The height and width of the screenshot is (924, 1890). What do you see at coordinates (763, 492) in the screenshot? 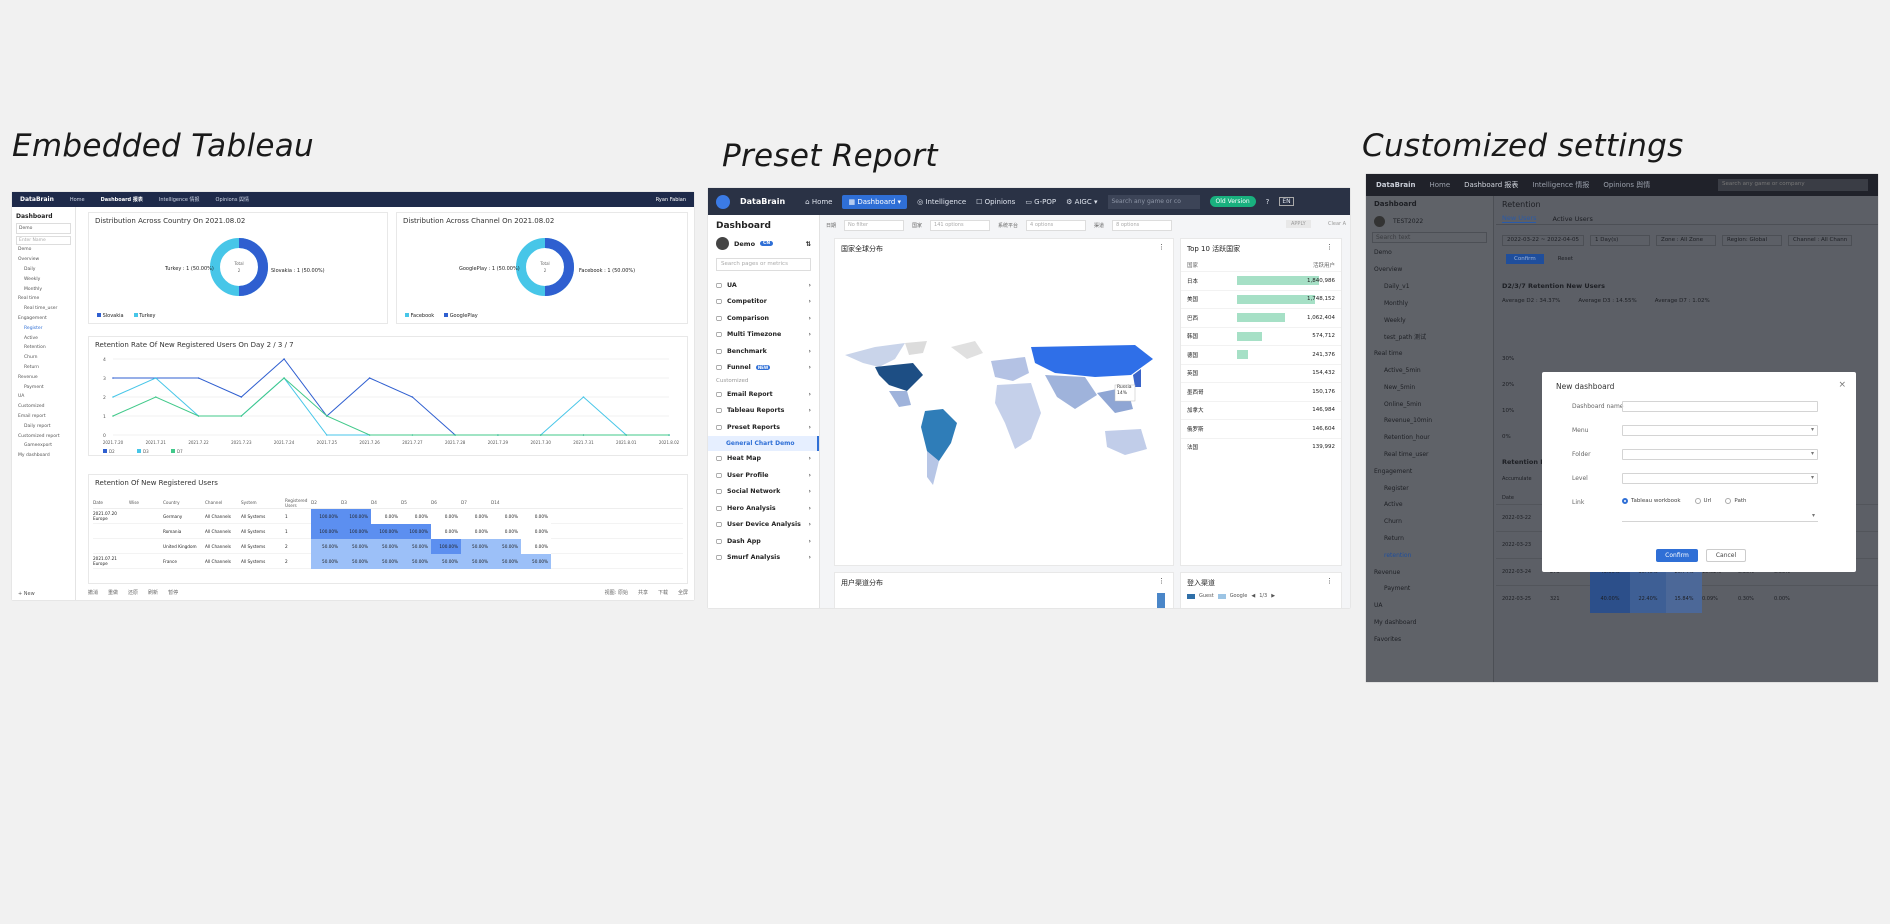
I see `sidebar-item-social-network: ▢ Social Network ›` at bounding box center [763, 492].